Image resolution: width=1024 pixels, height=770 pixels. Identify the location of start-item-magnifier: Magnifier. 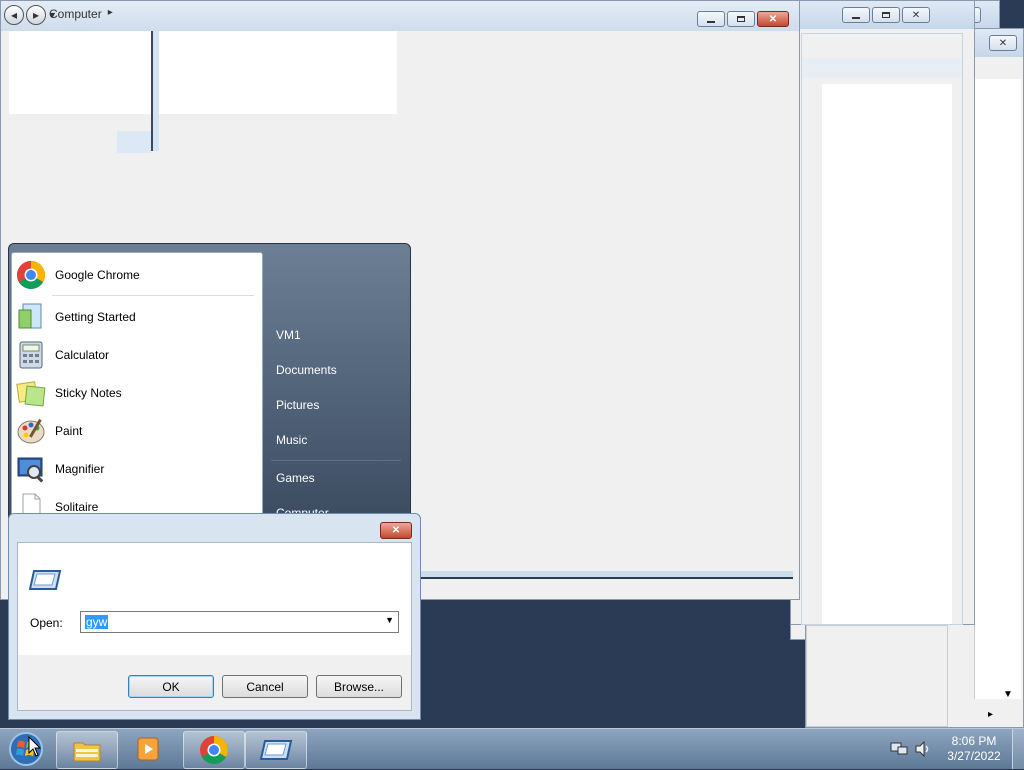
(135, 469).